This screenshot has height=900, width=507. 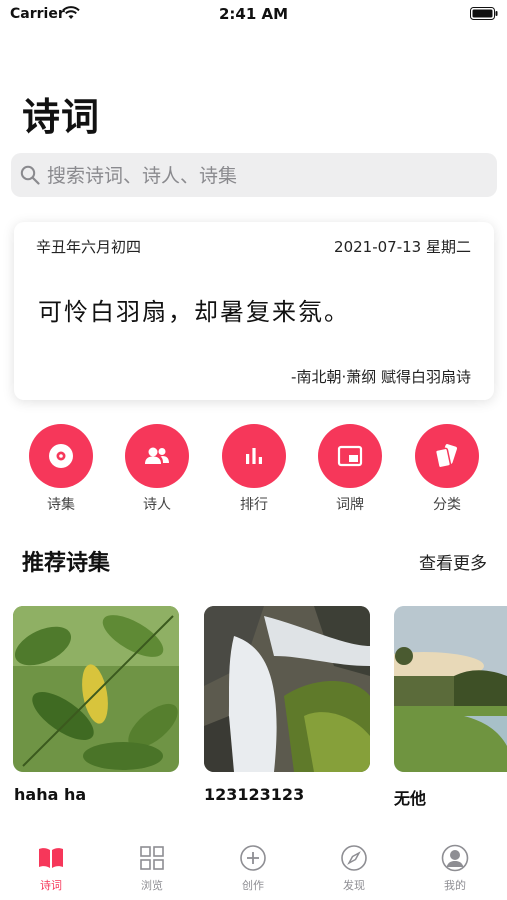 I want to click on compass-icon, so click(x=354, y=858).